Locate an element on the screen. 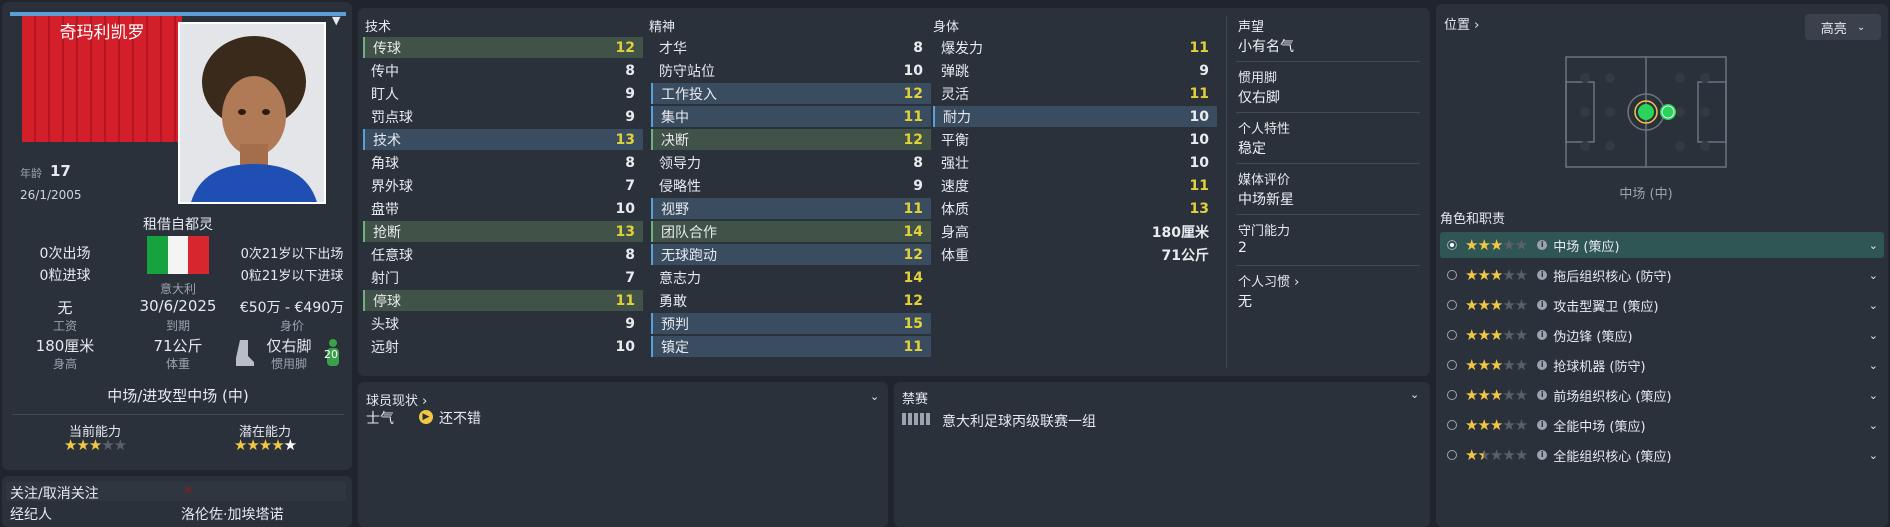 This screenshot has width=1890, height=527. role-row: ★★★★★ i 攻击型翼卫 (策应) ⌄ is located at coordinates (1662, 305).